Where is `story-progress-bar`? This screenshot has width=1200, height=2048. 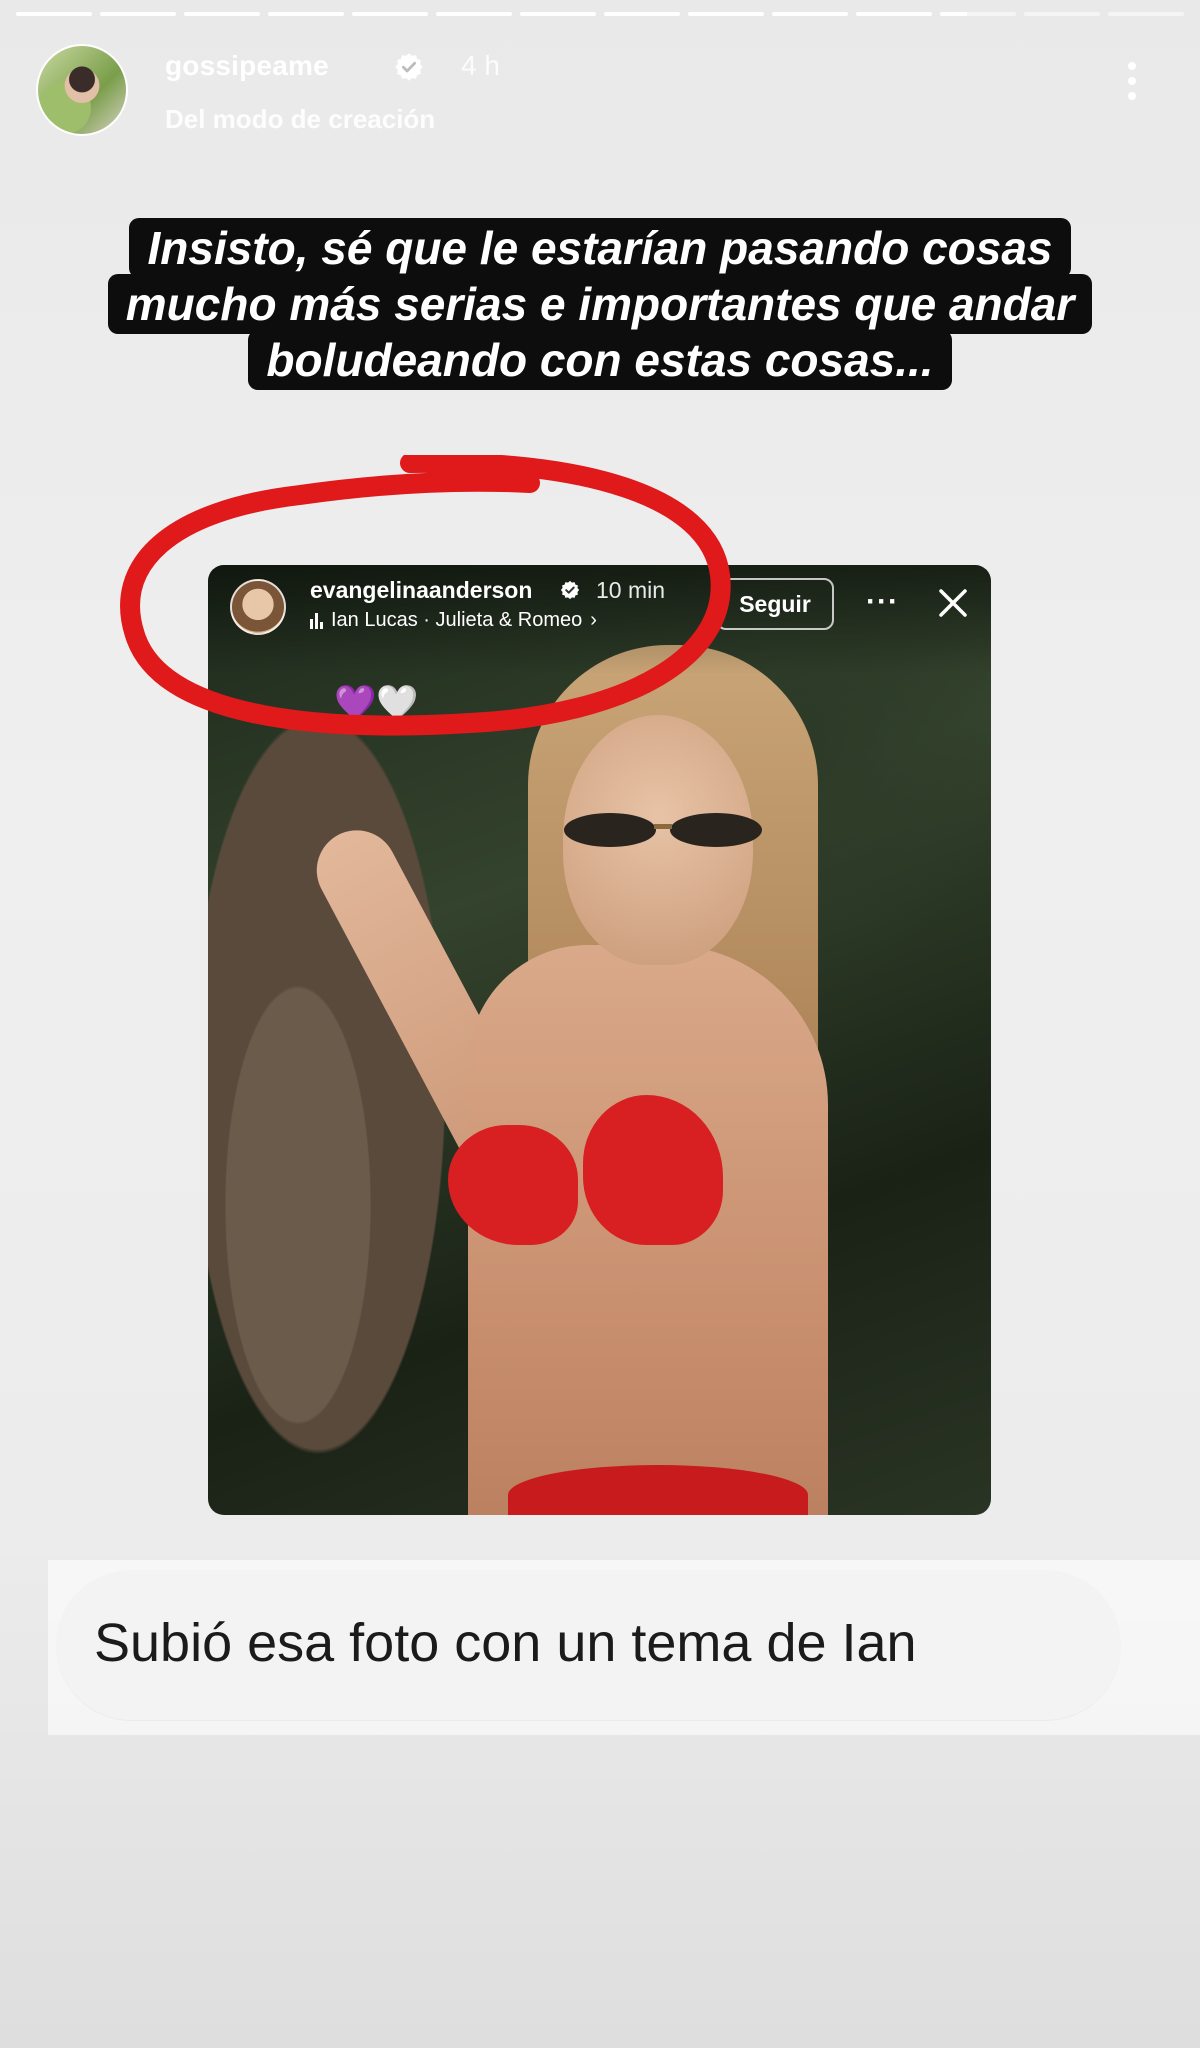 story-progress-bar is located at coordinates (600, 14).